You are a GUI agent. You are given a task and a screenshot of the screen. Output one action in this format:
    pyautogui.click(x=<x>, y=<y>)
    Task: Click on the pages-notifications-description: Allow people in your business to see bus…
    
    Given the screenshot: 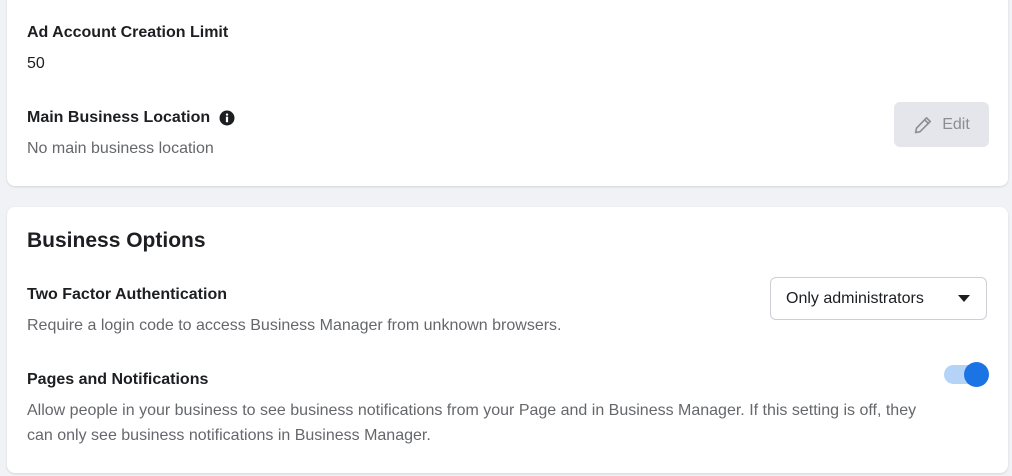 What is the action you would take?
    pyautogui.click(x=472, y=423)
    